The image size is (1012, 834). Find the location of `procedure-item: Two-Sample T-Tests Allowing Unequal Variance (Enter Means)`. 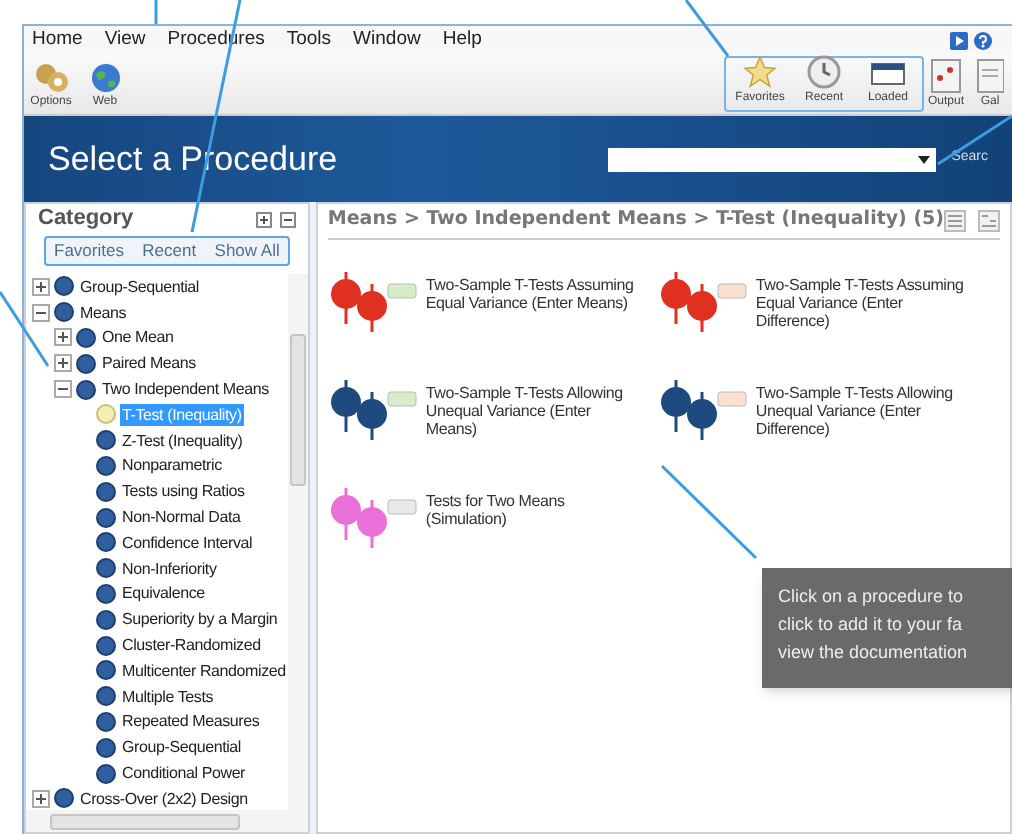

procedure-item: Two-Sample T-Tests Allowing Unequal Variance (Enter Means) is located at coordinates (492, 408).